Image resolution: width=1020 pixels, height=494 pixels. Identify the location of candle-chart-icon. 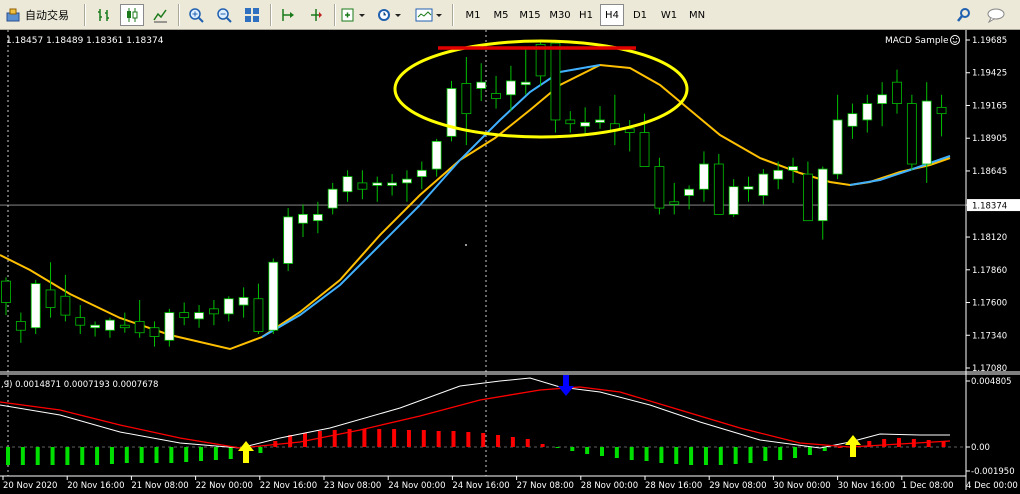
(132, 15).